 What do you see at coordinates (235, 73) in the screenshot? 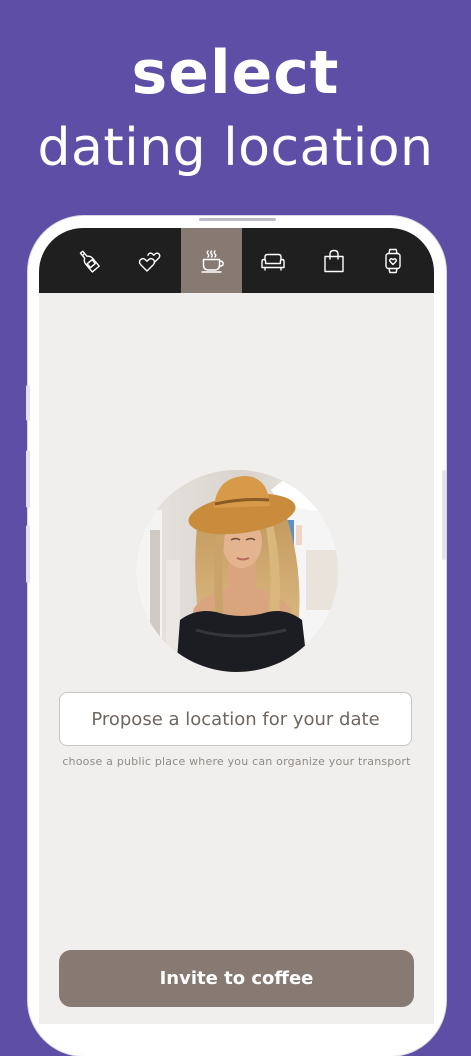
I see `headline-title: select` at bounding box center [235, 73].